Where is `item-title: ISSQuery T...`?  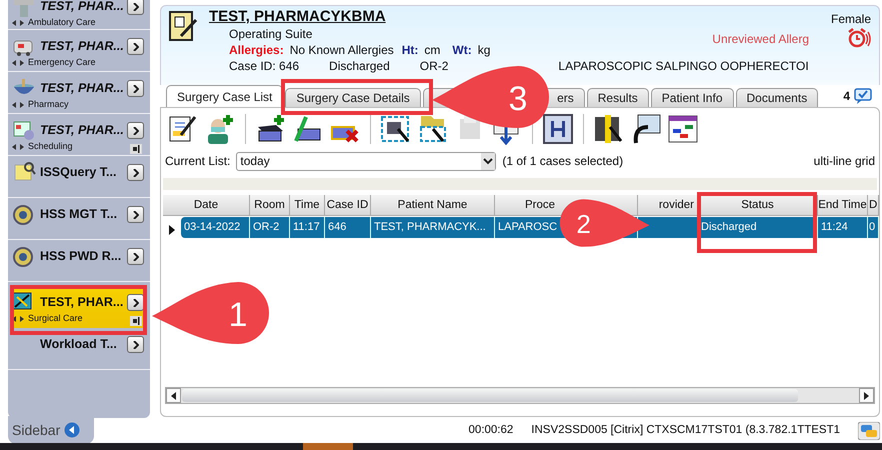 item-title: ISSQuery T... is located at coordinates (78, 172).